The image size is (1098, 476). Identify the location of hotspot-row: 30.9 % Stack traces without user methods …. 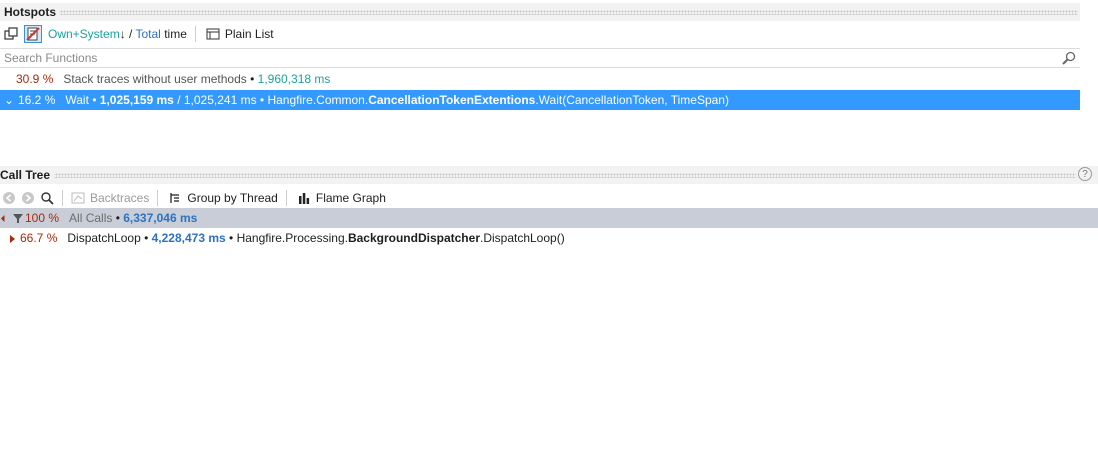
(540, 79).